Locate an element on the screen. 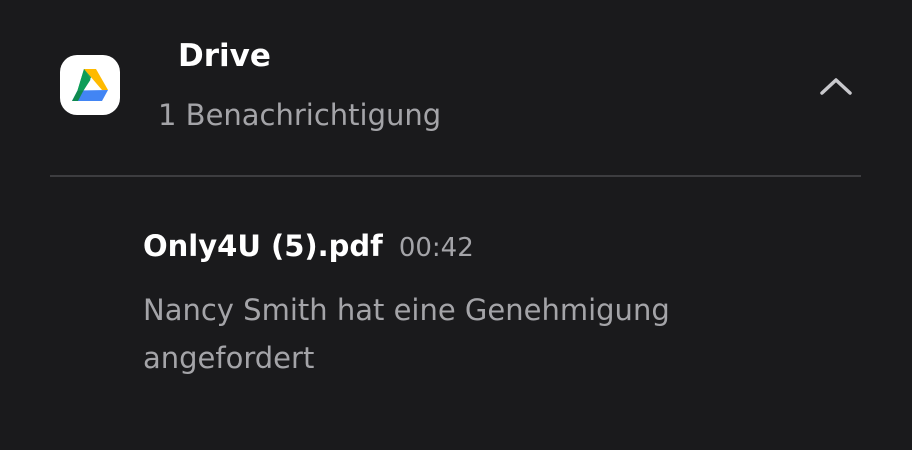 The height and width of the screenshot is (450, 912). notification-title-row: Only4U (5).pdf 00:42 is located at coordinates (493, 247).